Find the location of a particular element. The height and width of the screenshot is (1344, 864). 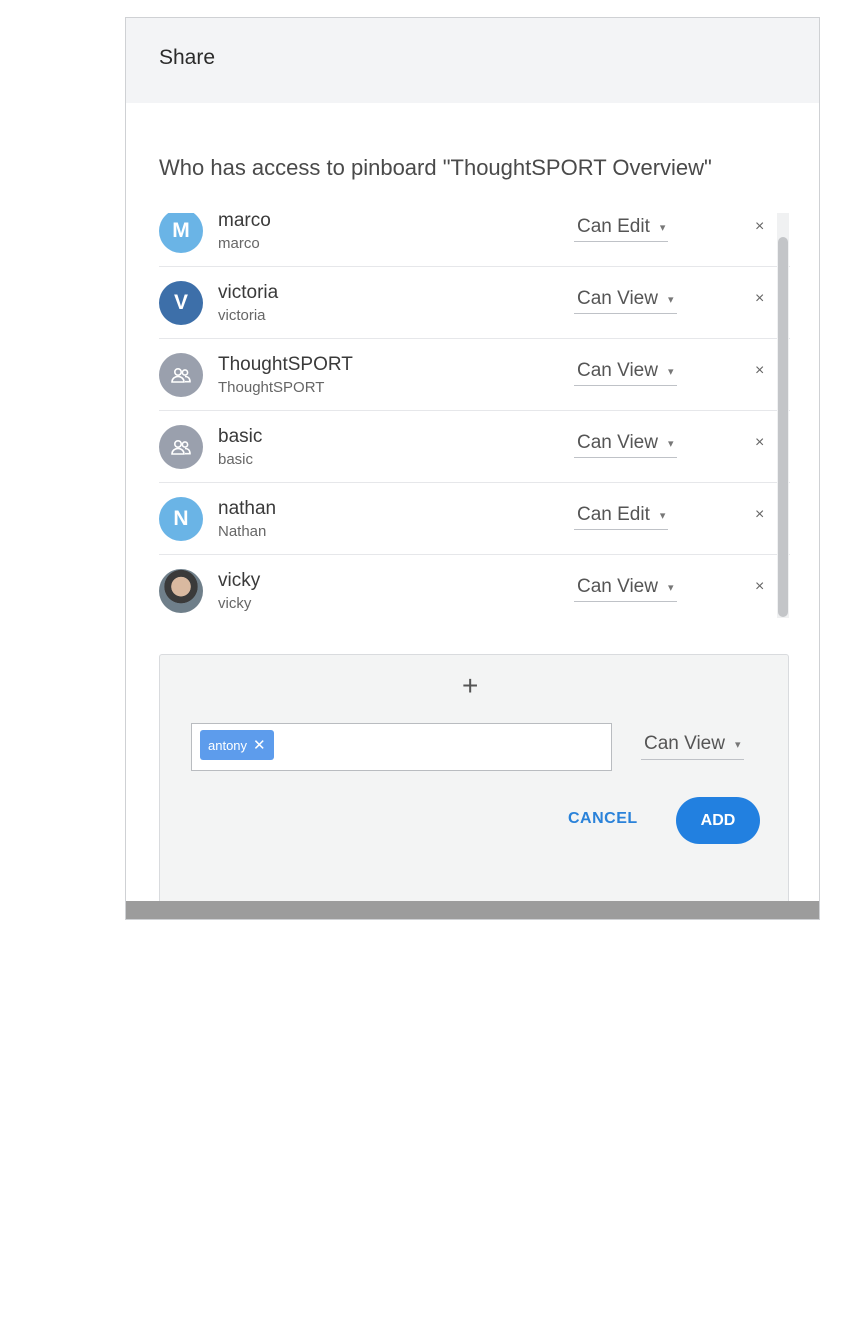

avatar: V is located at coordinates (181, 303).